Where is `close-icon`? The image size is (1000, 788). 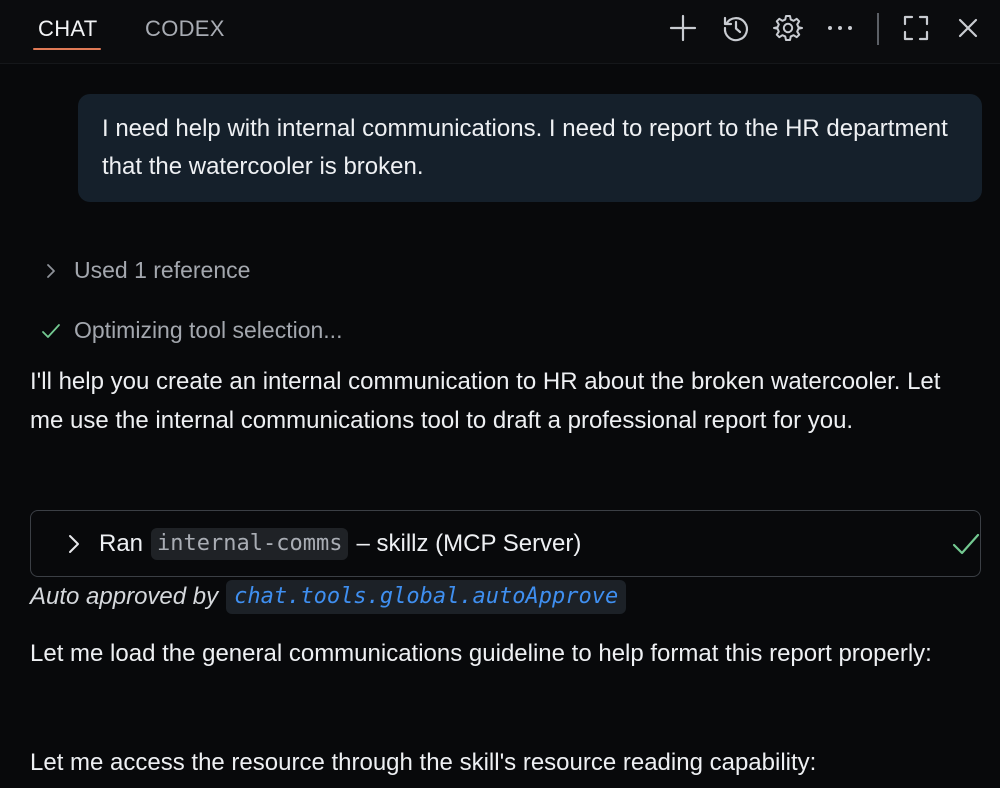 close-icon is located at coordinates (968, 28).